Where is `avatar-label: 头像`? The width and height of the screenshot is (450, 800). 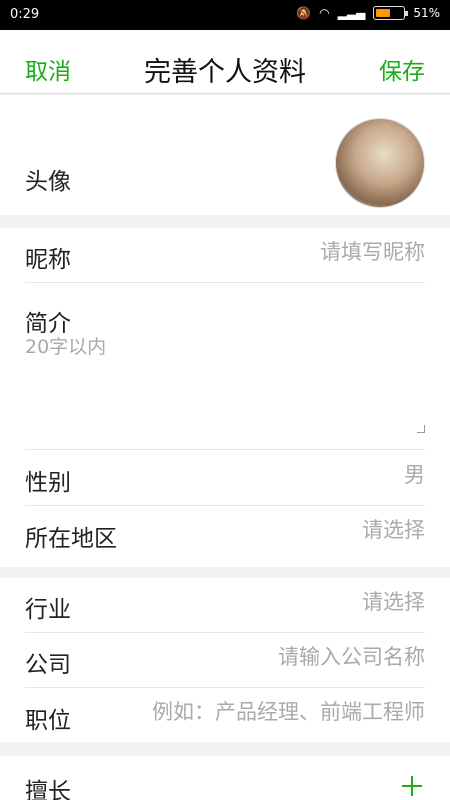
avatar-label: 头像 is located at coordinates (48, 182).